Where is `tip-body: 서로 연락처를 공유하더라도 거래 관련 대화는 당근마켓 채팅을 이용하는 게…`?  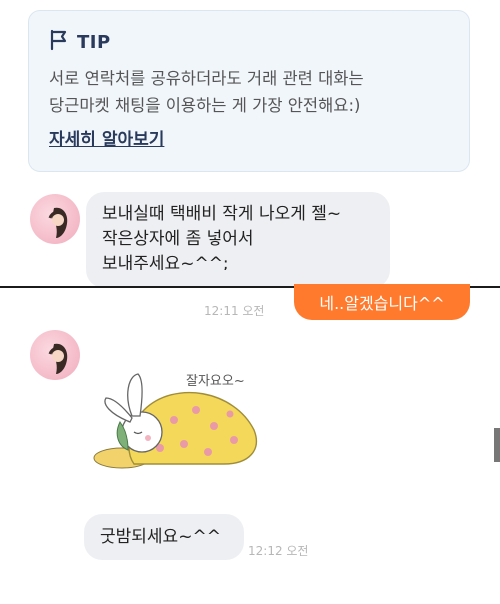
tip-body: 서로 연락처를 공유하더라도 거래 관련 대화는 당근마켓 채팅을 이용하는 게… is located at coordinates (249, 92).